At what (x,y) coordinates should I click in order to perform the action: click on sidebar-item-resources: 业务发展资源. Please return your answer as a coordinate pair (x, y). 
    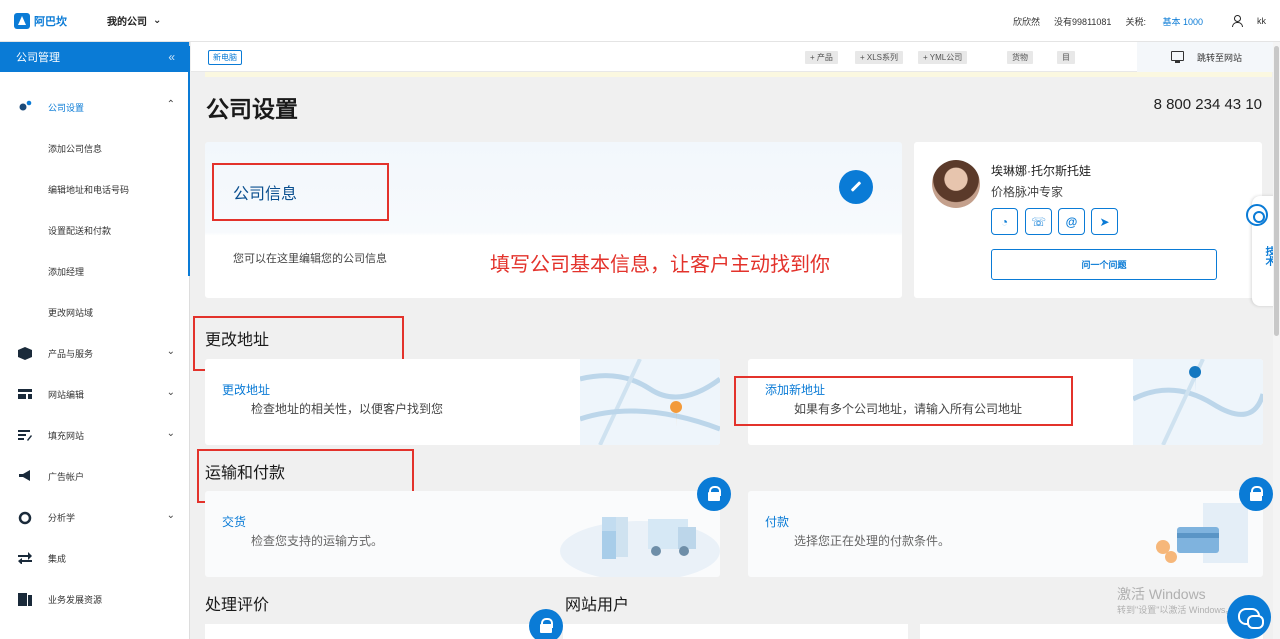
    Looking at the image, I should click on (94, 599).